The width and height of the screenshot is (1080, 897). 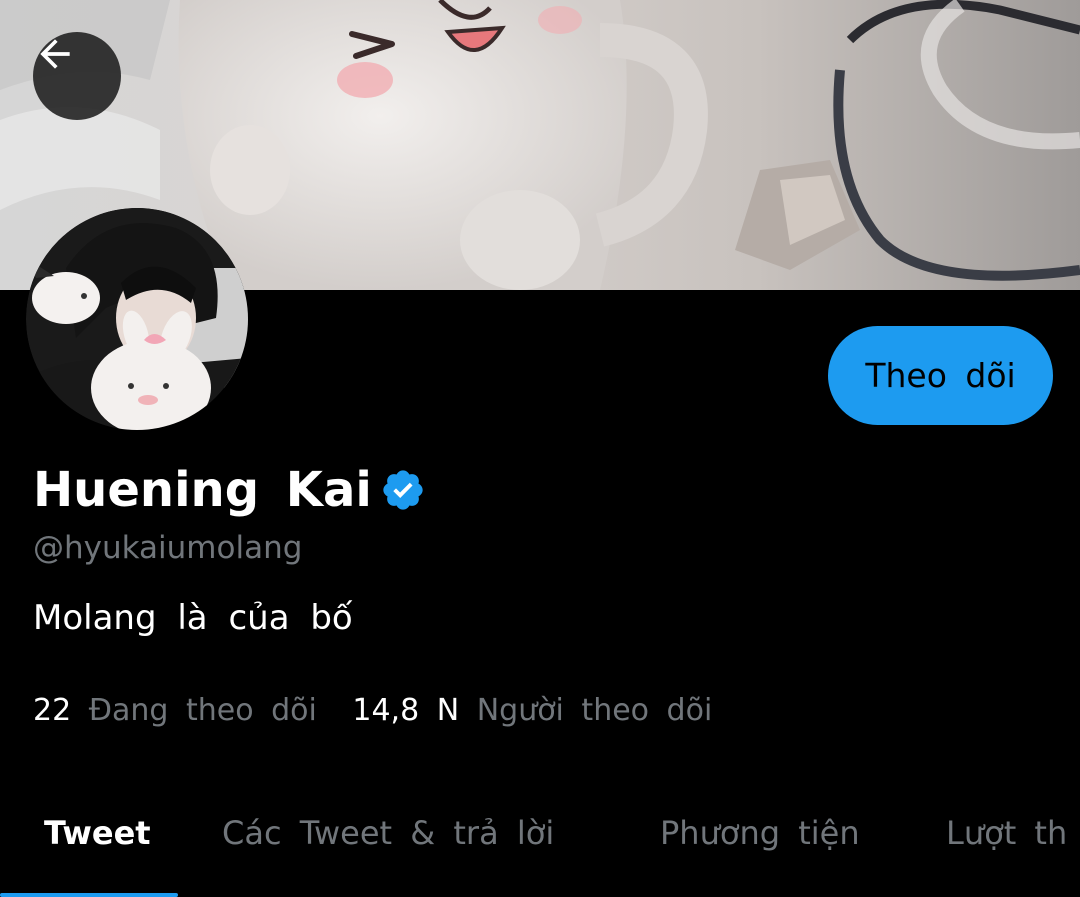 I want to click on handle: @hyukaiumolang, so click(x=168, y=548).